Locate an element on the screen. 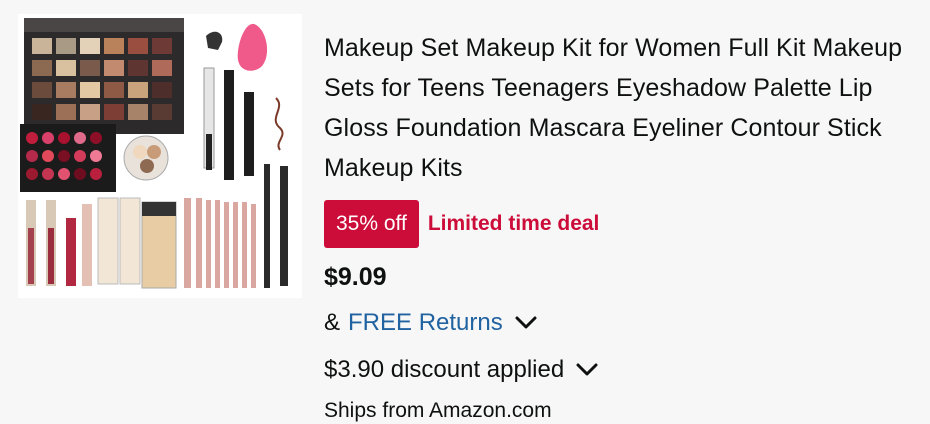 The width and height of the screenshot is (930, 424). price: $9.09 is located at coordinates (355, 277).